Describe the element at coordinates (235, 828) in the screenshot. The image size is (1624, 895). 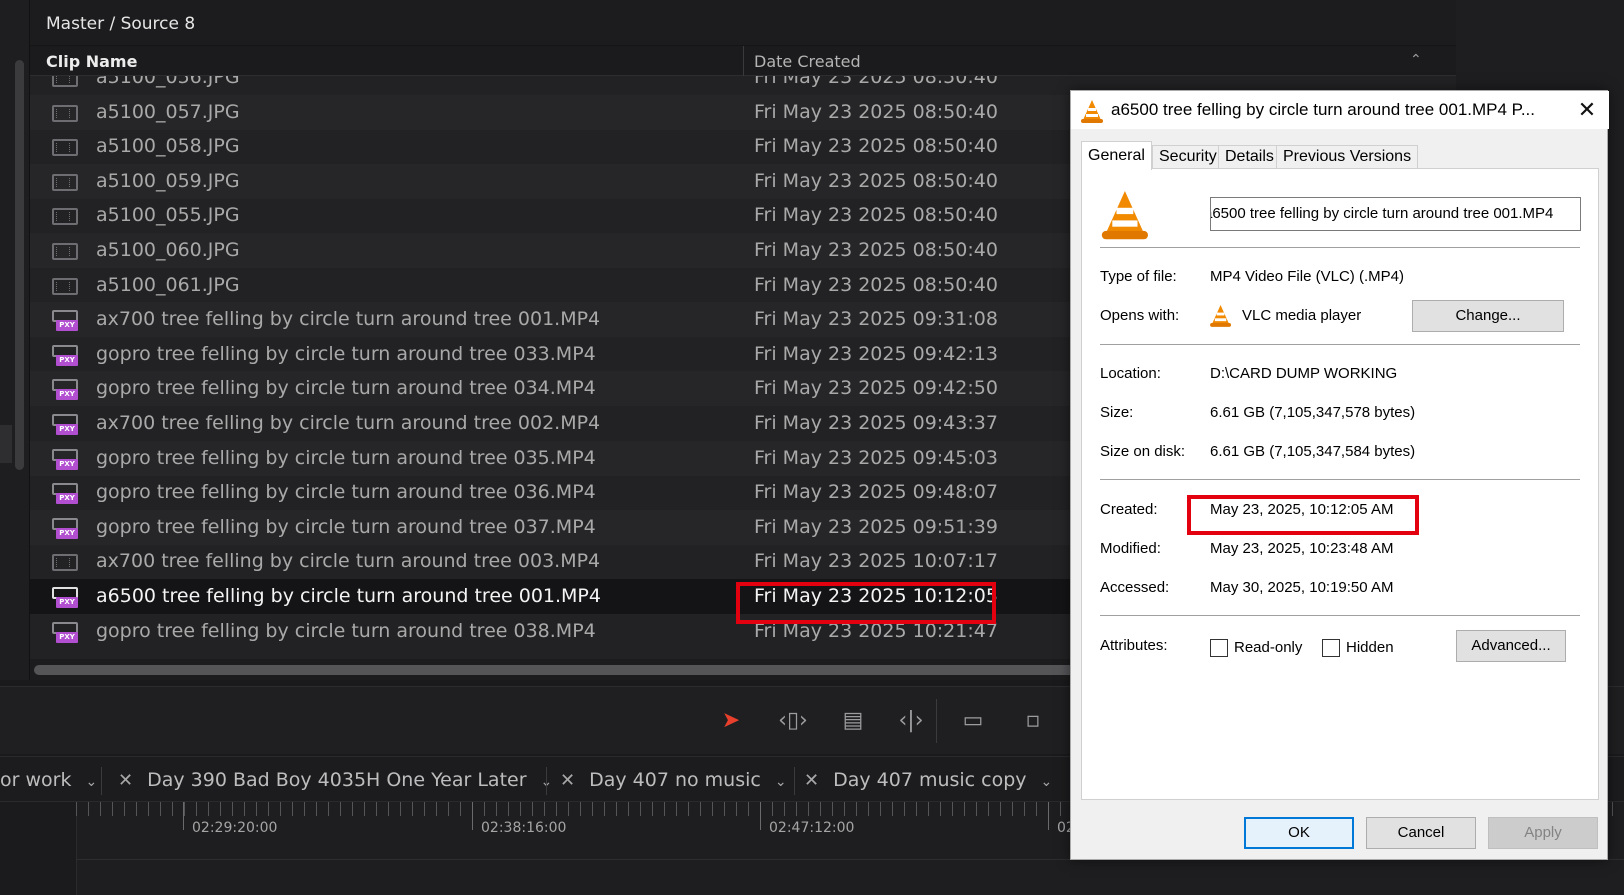
I see `ruler-timecode: 02:29:20:00` at that location.